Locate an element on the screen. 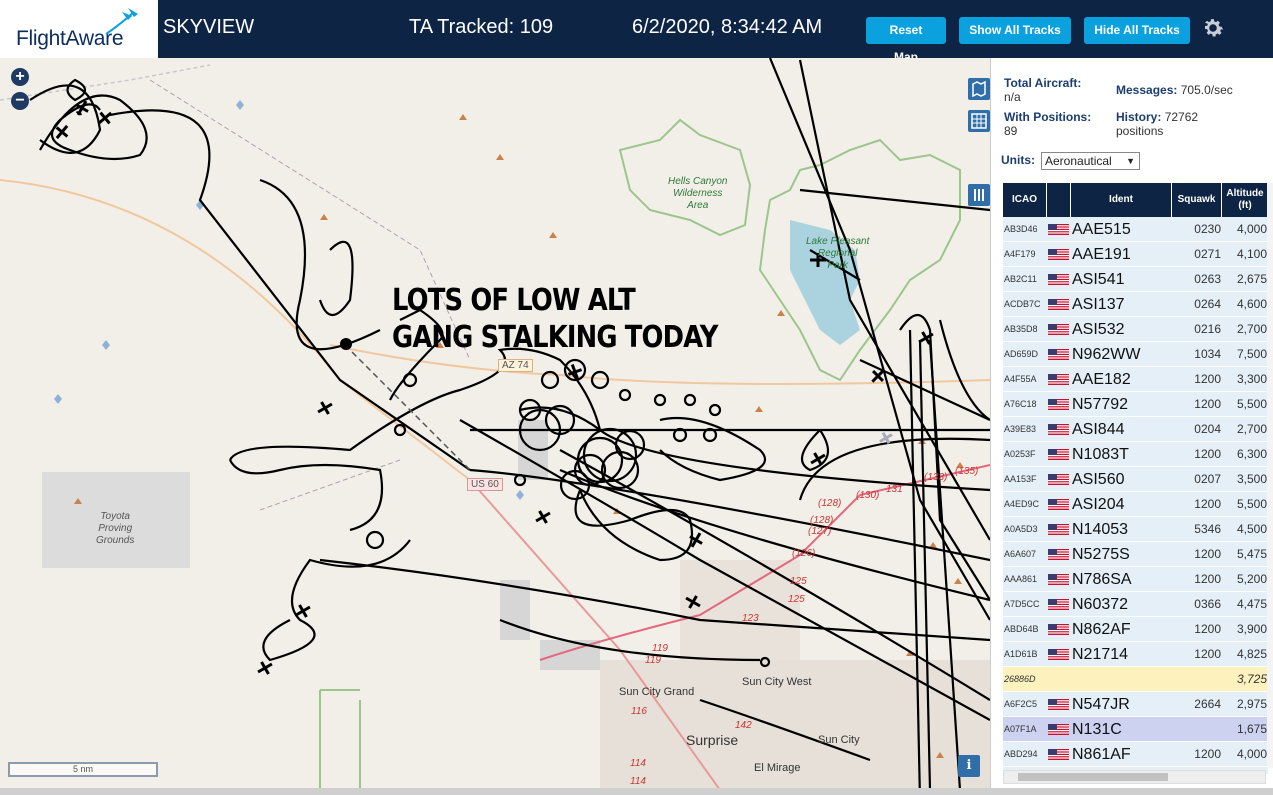 Image resolution: width=1273 pixels, height=795 pixels. cell-altitude: 1,675 is located at coordinates (1251, 729).